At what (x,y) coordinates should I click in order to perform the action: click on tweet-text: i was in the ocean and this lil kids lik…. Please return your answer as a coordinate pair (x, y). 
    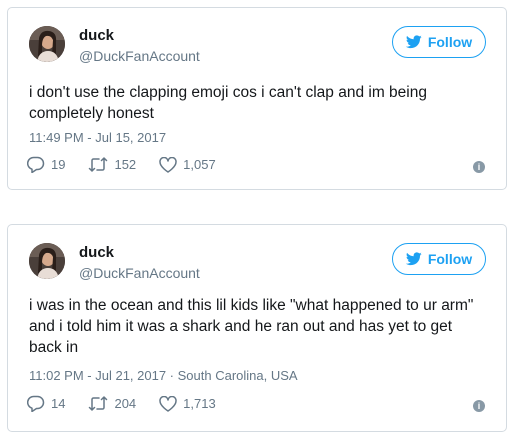
    Looking at the image, I should click on (251, 326).